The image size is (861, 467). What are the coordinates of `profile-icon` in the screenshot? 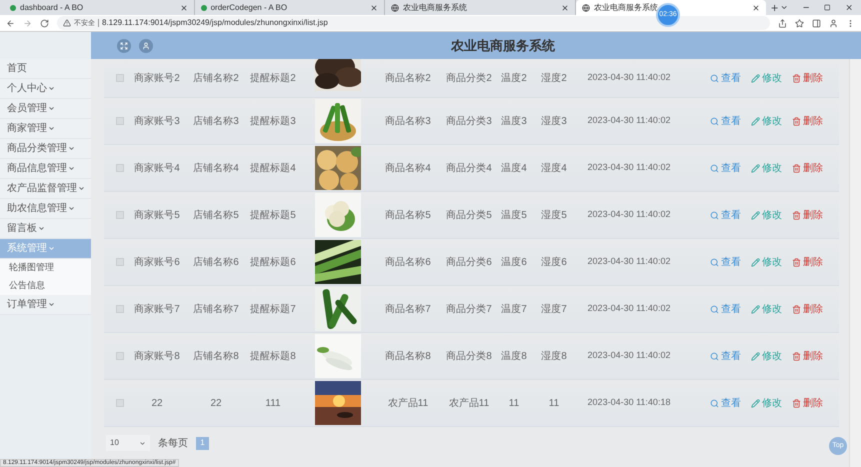 It's located at (833, 23).